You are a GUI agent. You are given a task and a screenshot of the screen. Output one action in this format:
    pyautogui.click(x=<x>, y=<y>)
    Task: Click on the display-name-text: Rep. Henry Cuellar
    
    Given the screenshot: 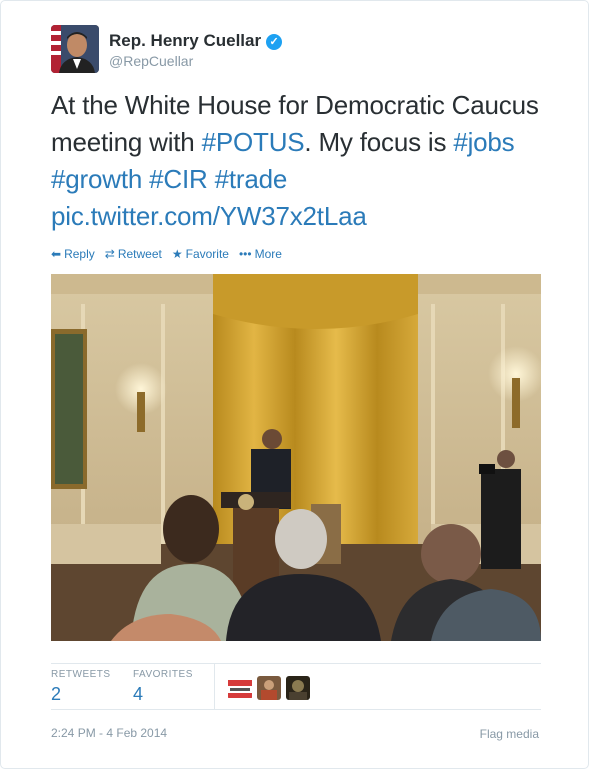 What is the action you would take?
    pyautogui.click(x=185, y=40)
    